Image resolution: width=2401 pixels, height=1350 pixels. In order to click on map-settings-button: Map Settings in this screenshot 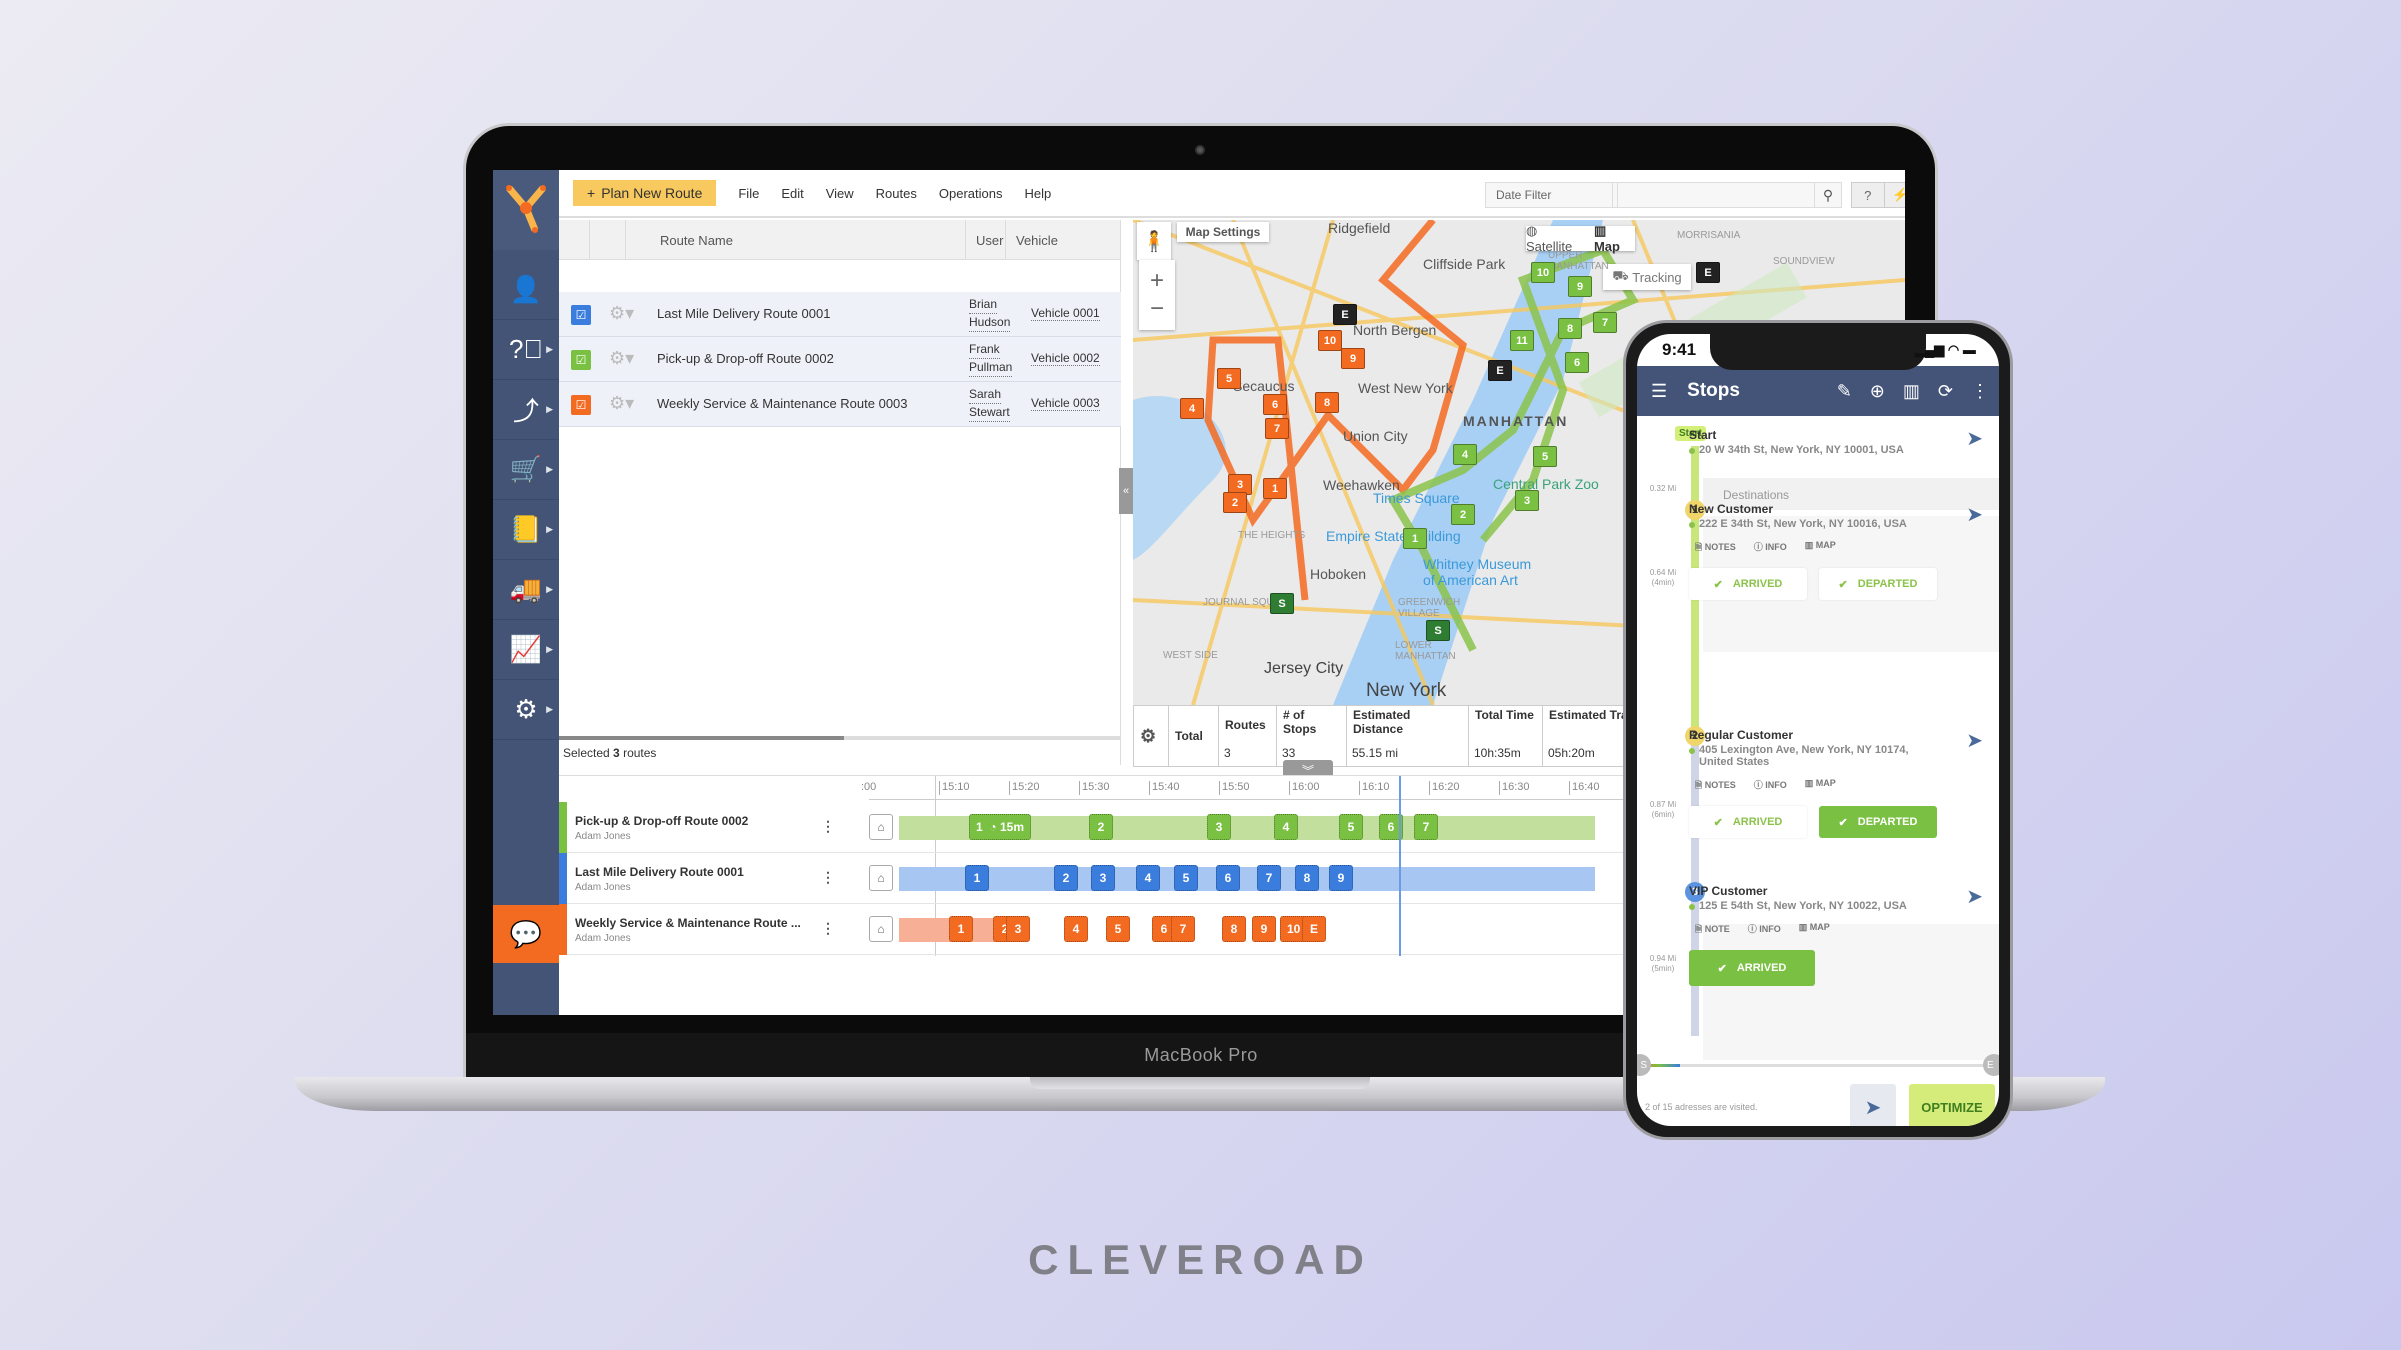, I will do `click(1223, 232)`.